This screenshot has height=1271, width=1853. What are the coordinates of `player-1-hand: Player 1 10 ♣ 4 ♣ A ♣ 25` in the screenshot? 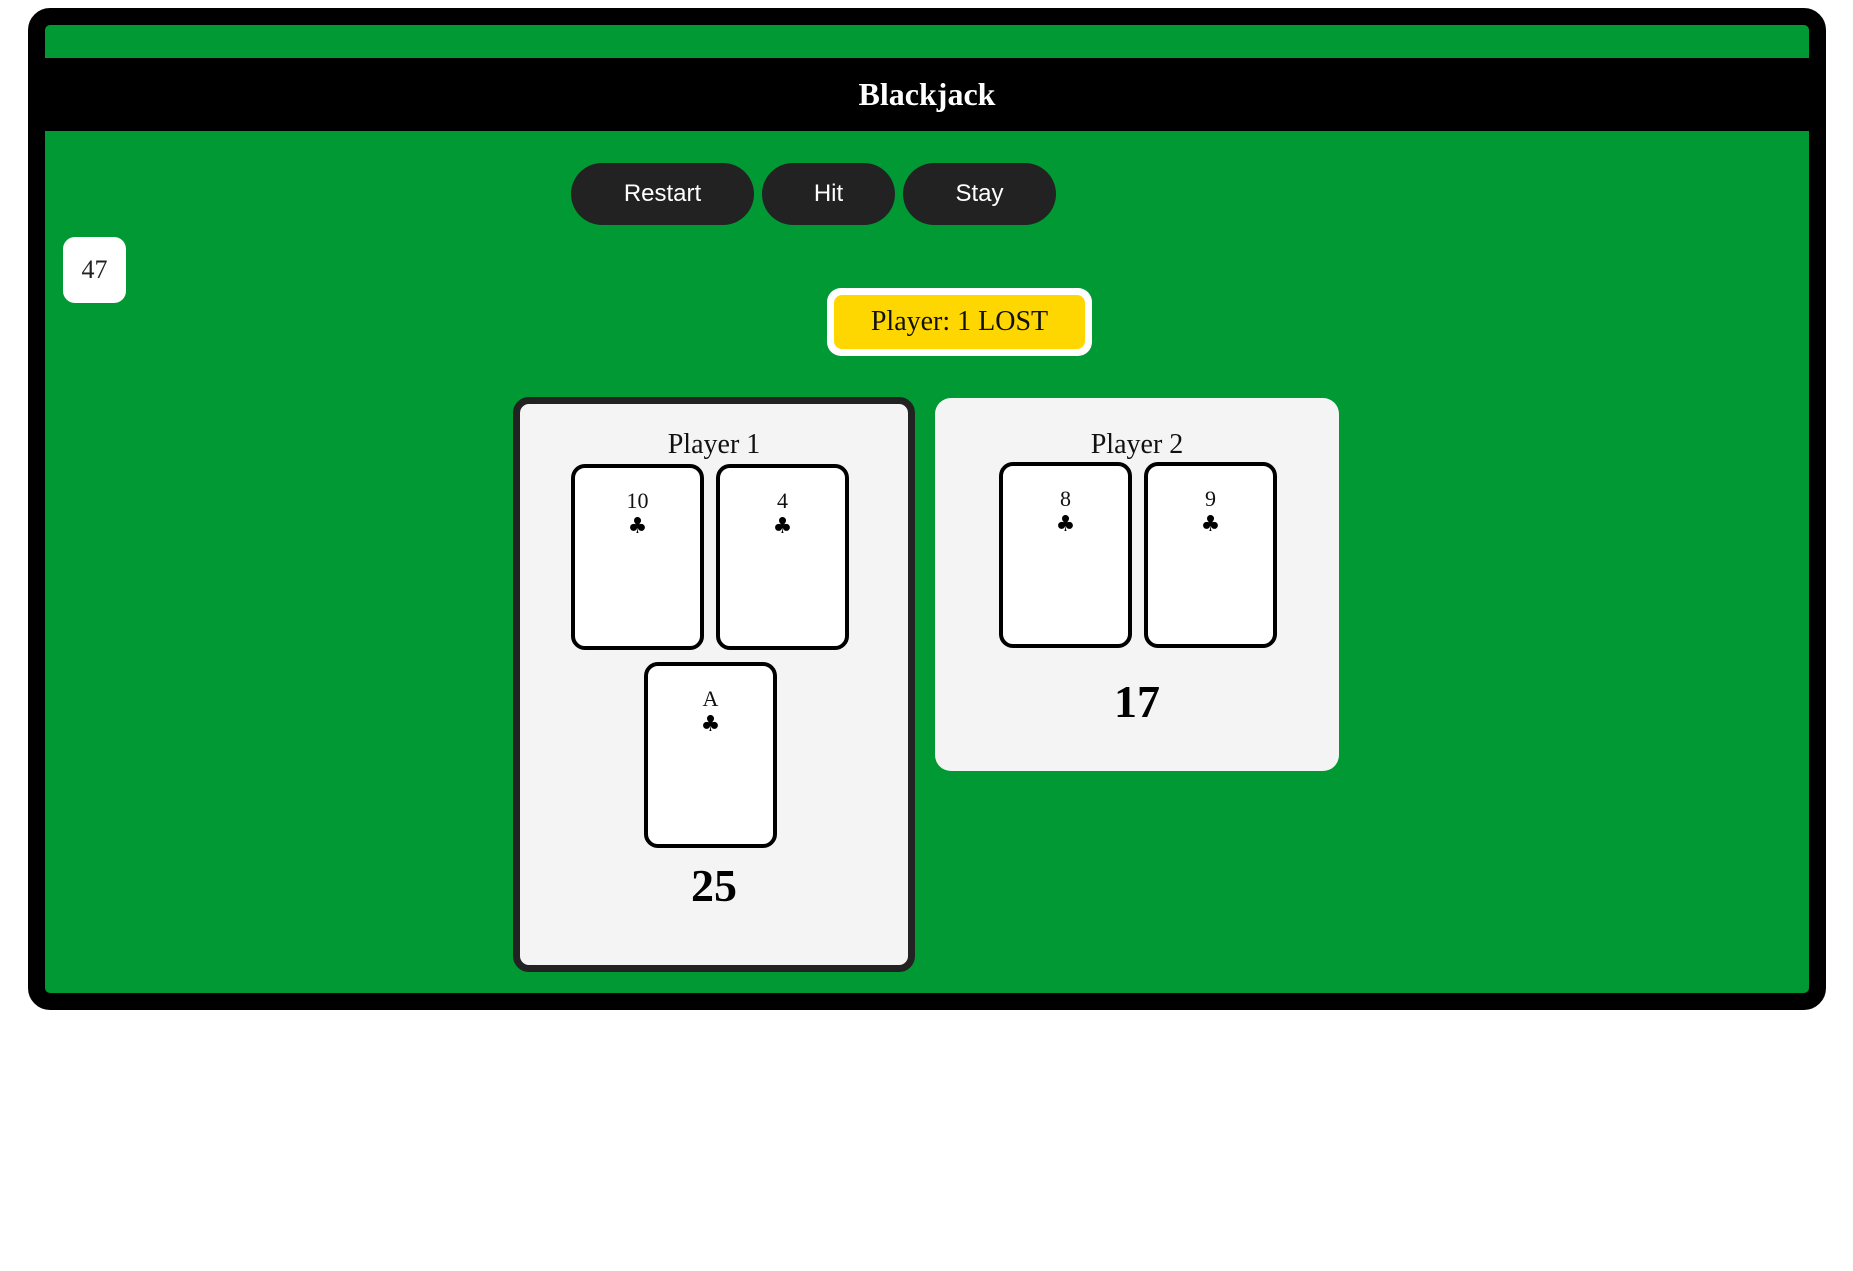 It's located at (714, 684).